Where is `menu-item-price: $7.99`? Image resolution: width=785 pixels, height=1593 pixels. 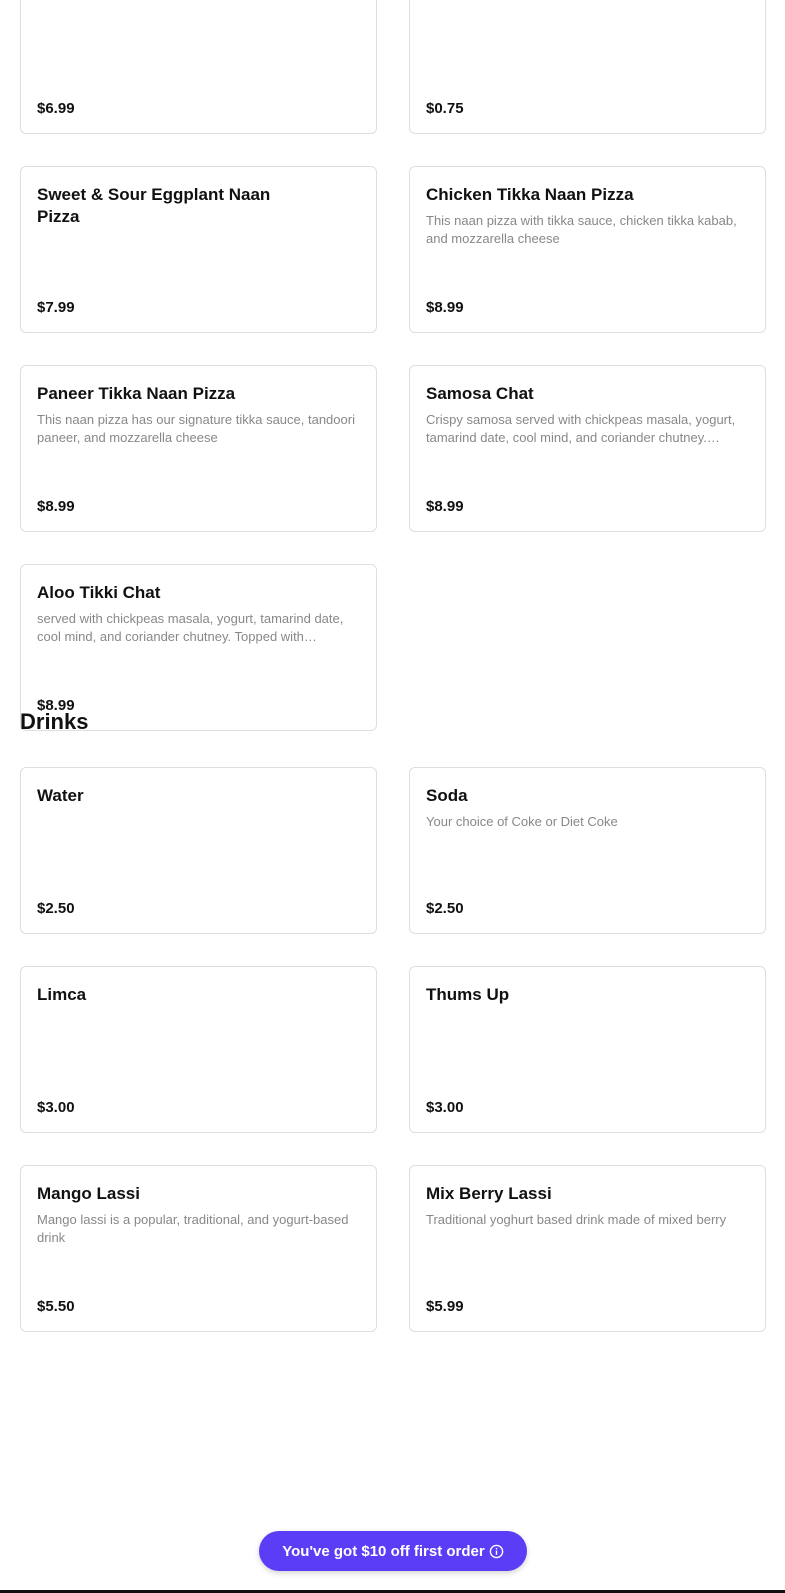
menu-item-price: $7.99 is located at coordinates (56, 307).